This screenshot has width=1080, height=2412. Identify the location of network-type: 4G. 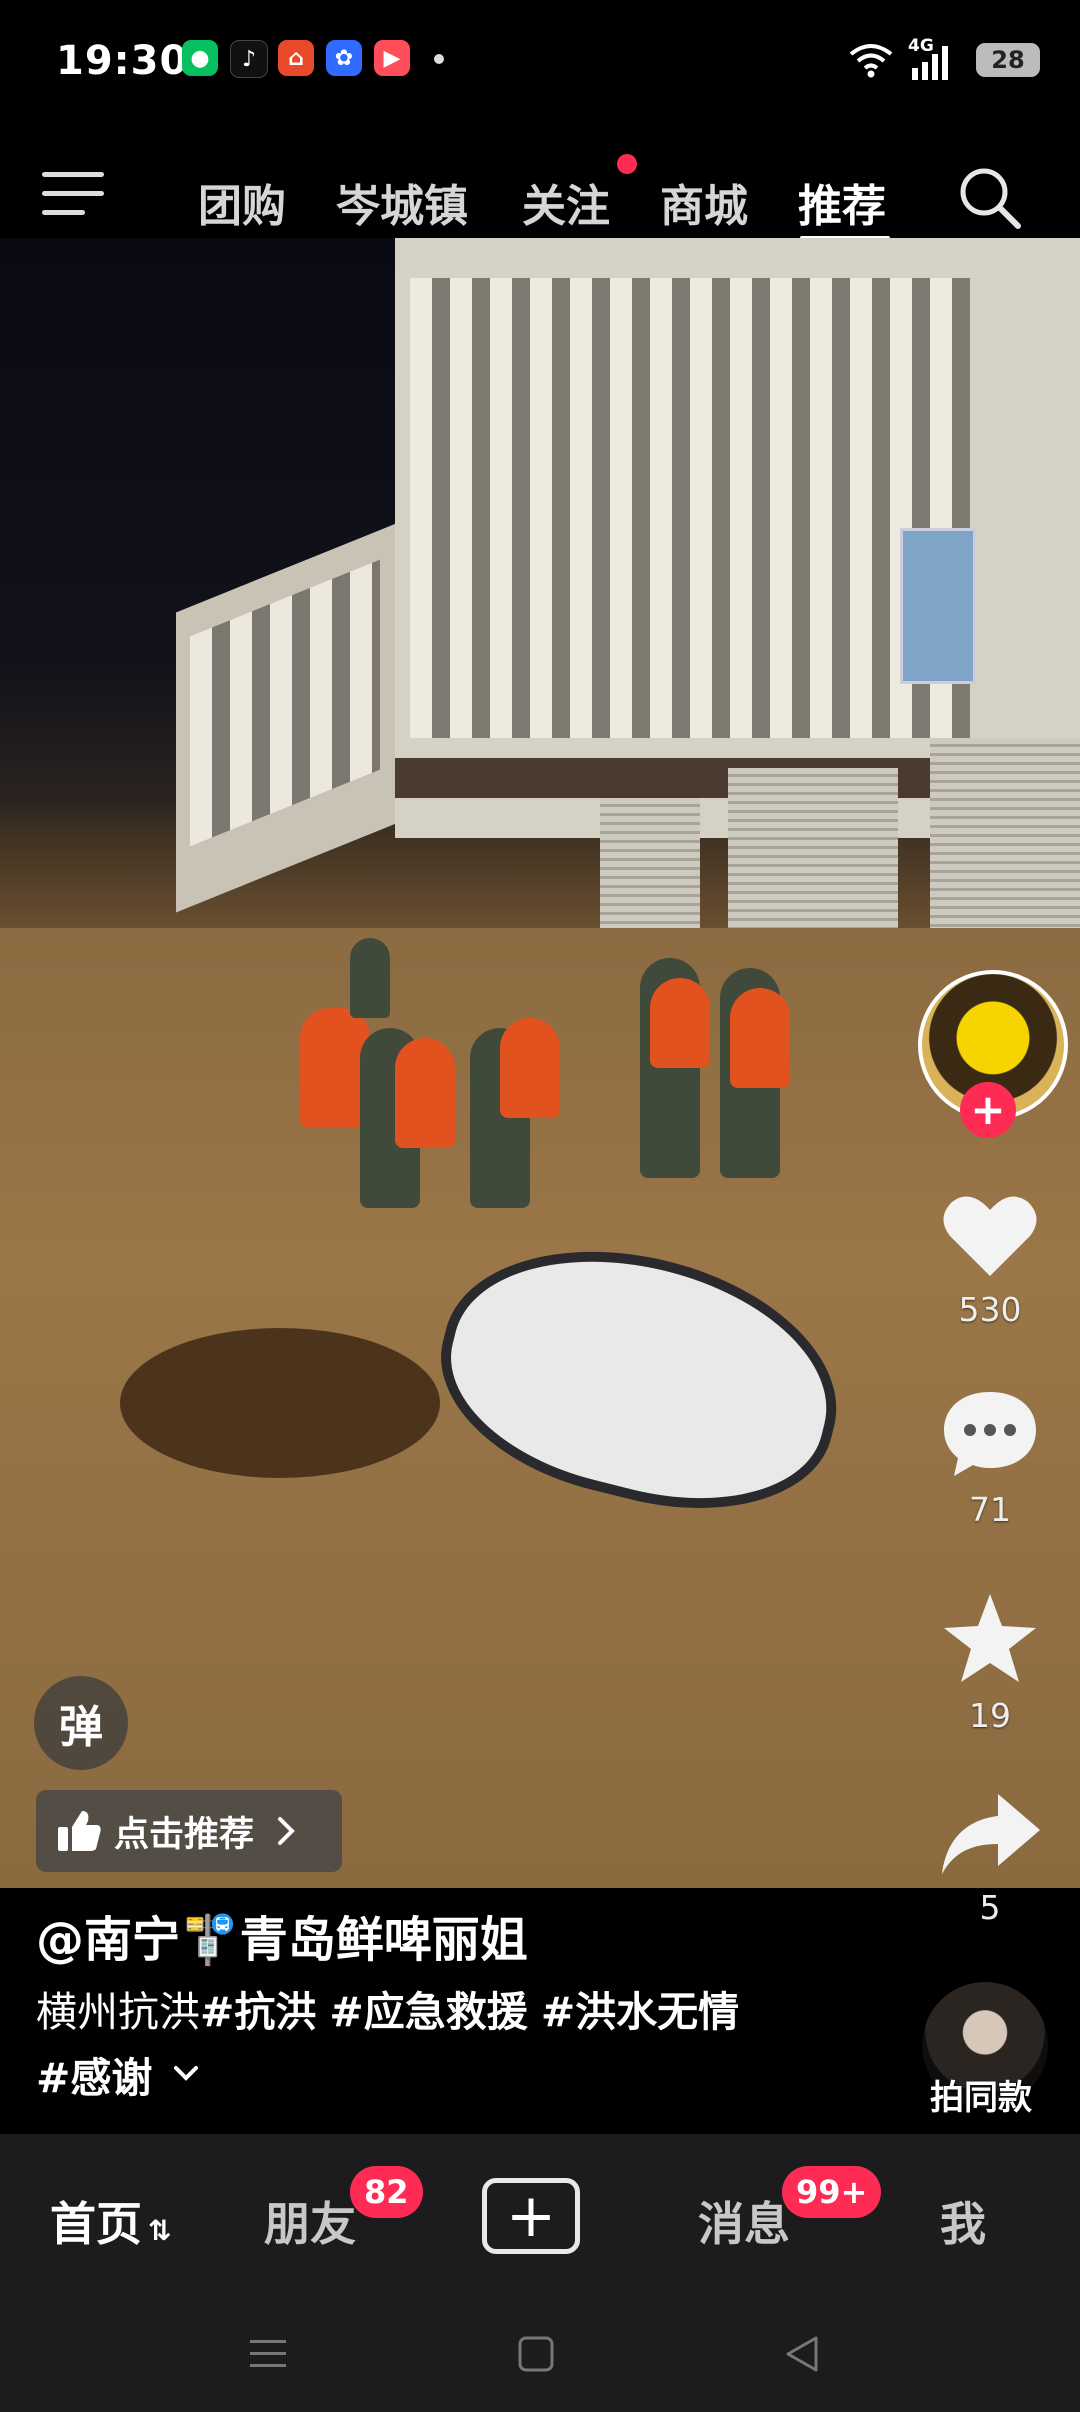
(921, 46).